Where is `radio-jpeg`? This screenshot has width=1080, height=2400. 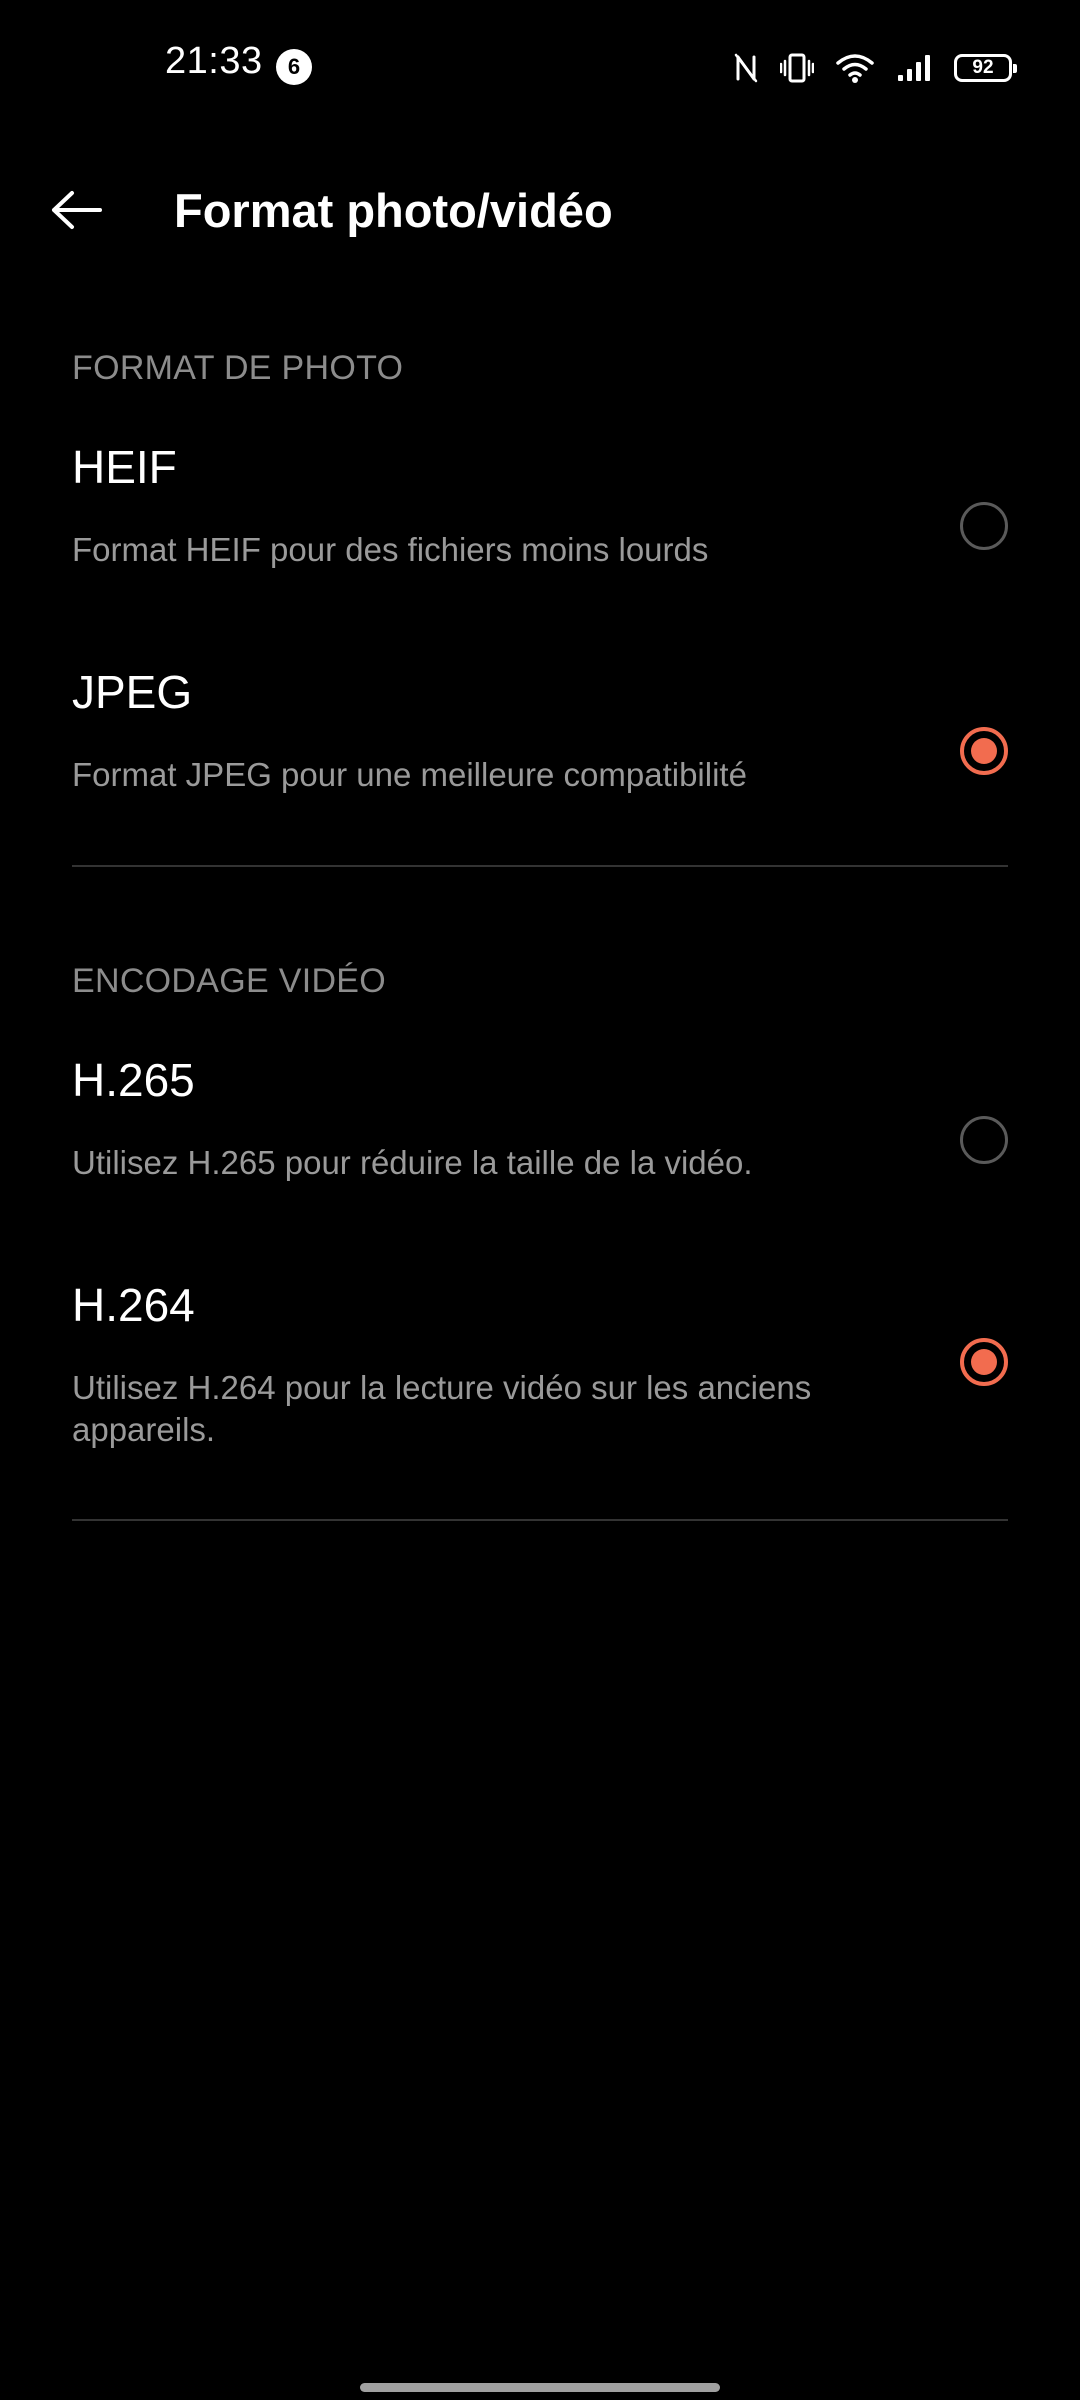 radio-jpeg is located at coordinates (984, 751).